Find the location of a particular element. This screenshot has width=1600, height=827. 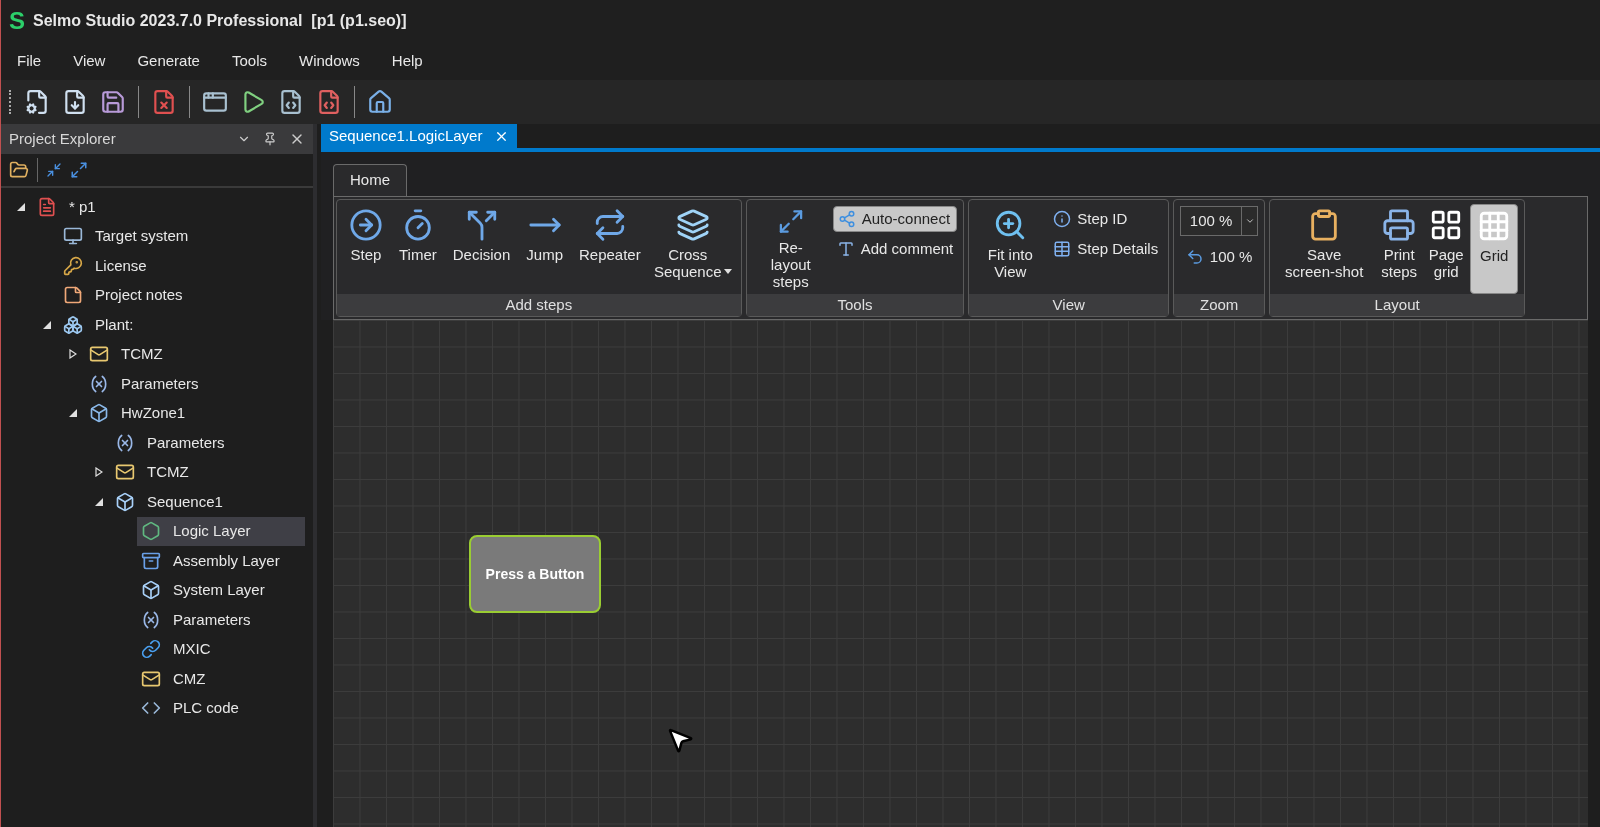

ribbon-button: Page grid is located at coordinates (1446, 249).